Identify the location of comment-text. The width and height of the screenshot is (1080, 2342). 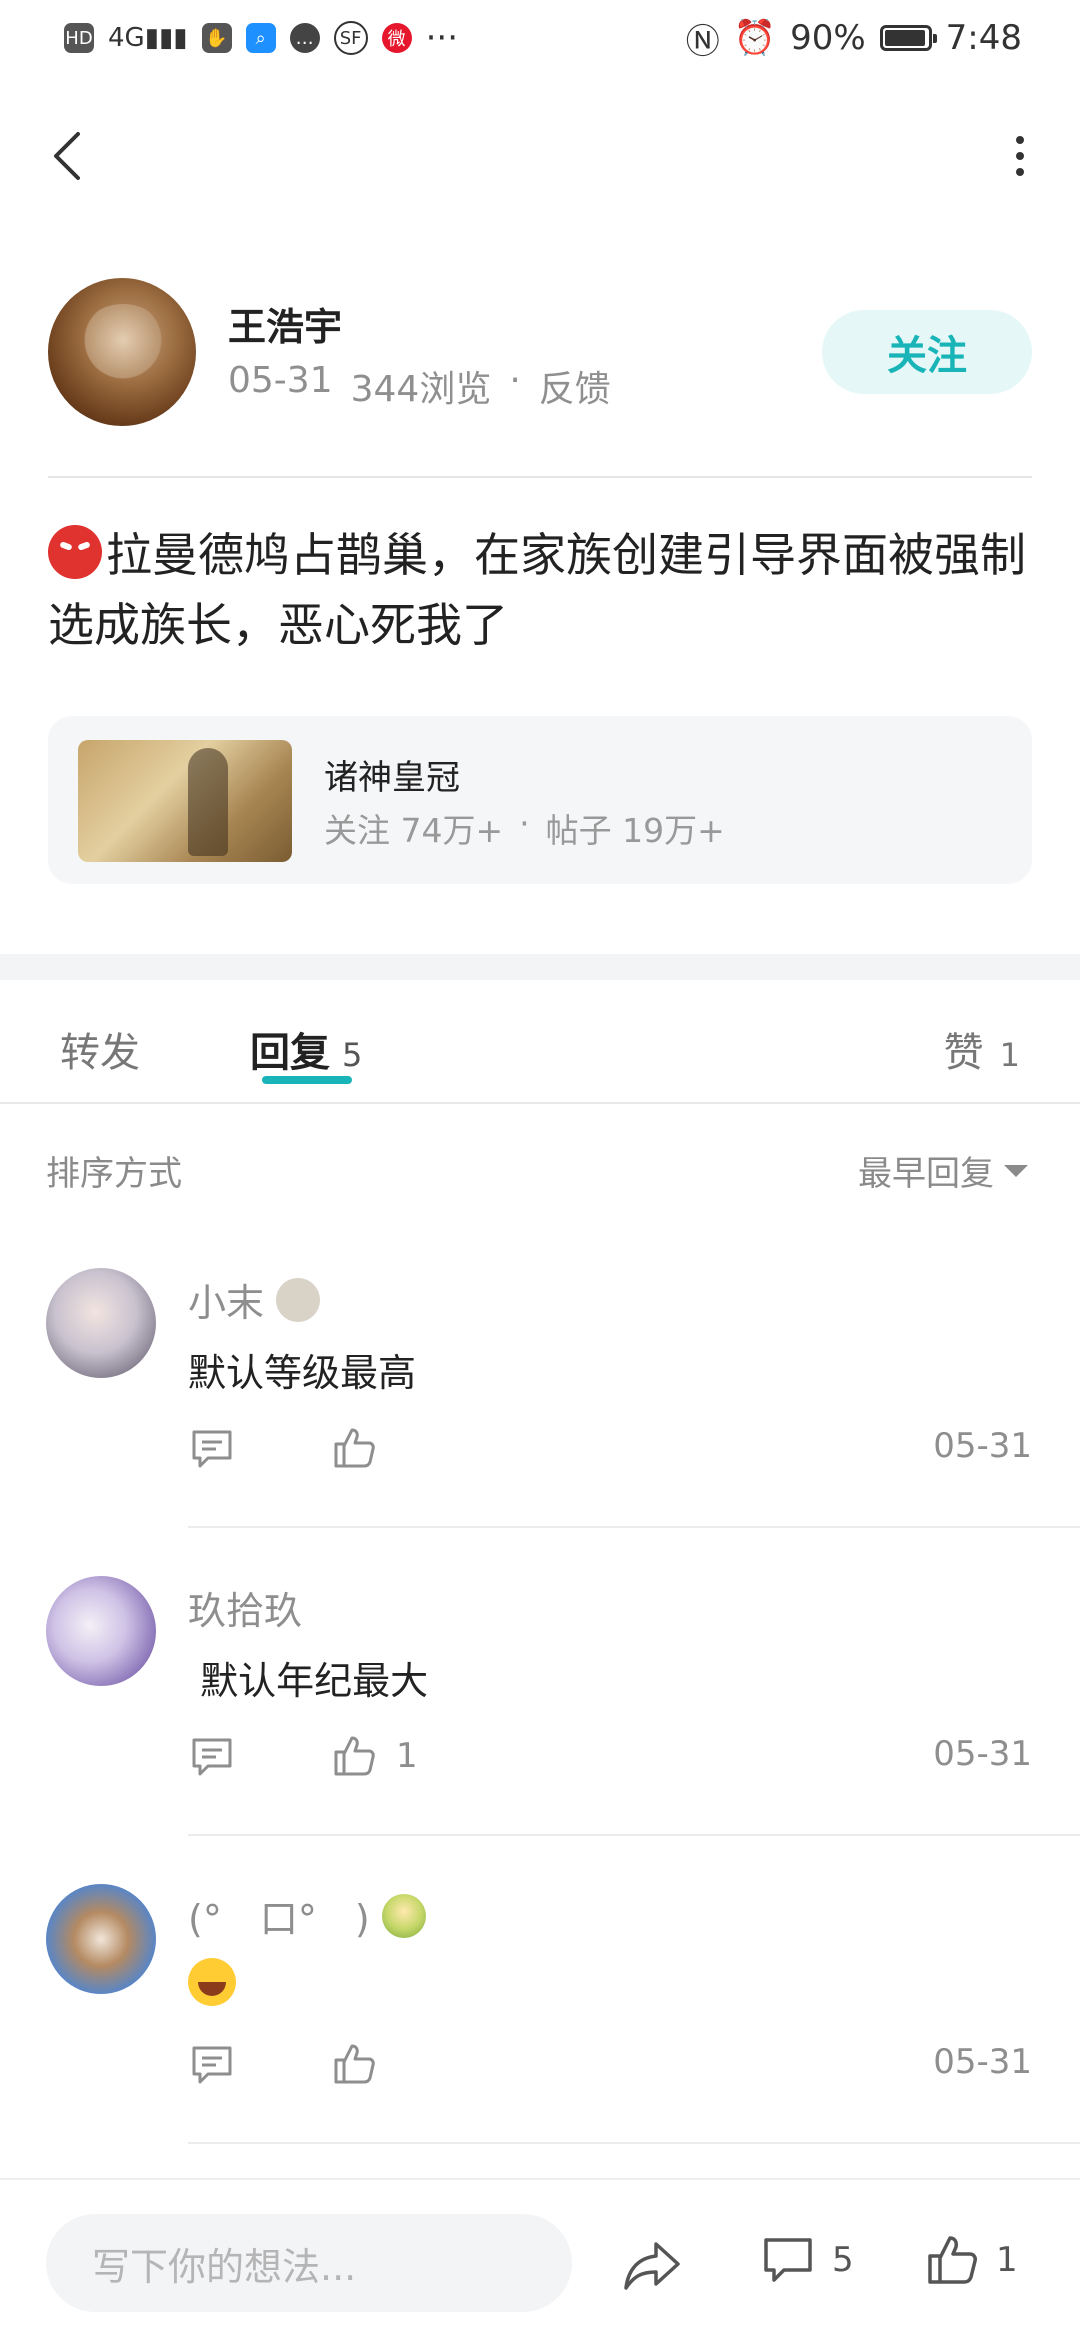
(212, 1986).